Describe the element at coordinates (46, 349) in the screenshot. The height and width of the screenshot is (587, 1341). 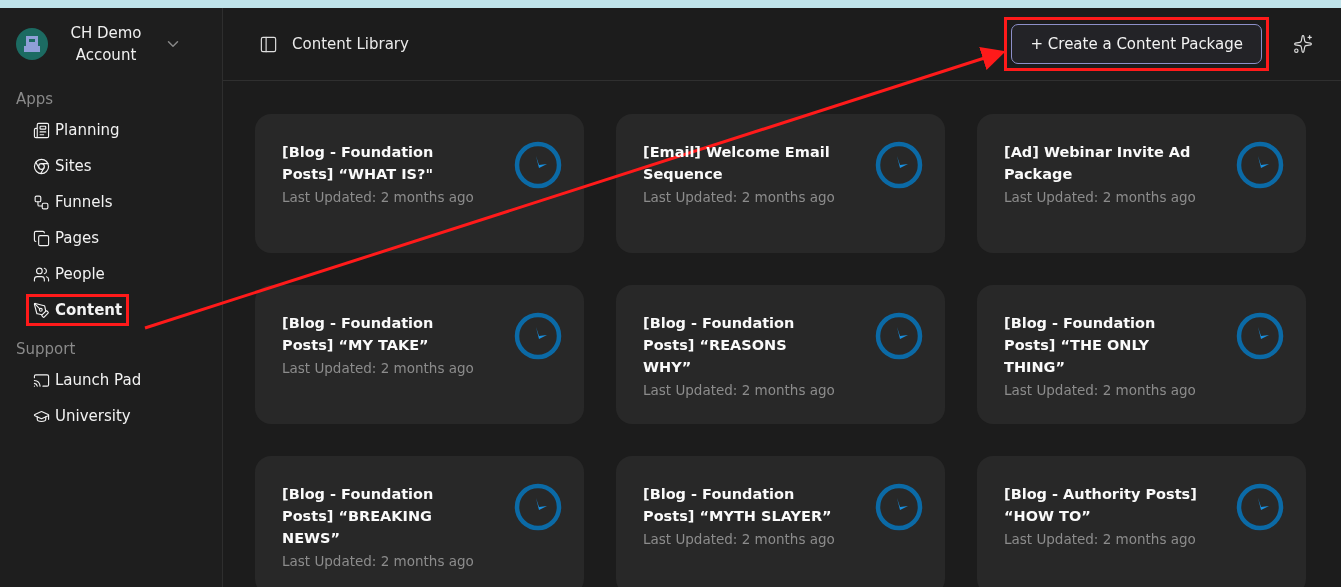
I see `section-title: Support` at that location.